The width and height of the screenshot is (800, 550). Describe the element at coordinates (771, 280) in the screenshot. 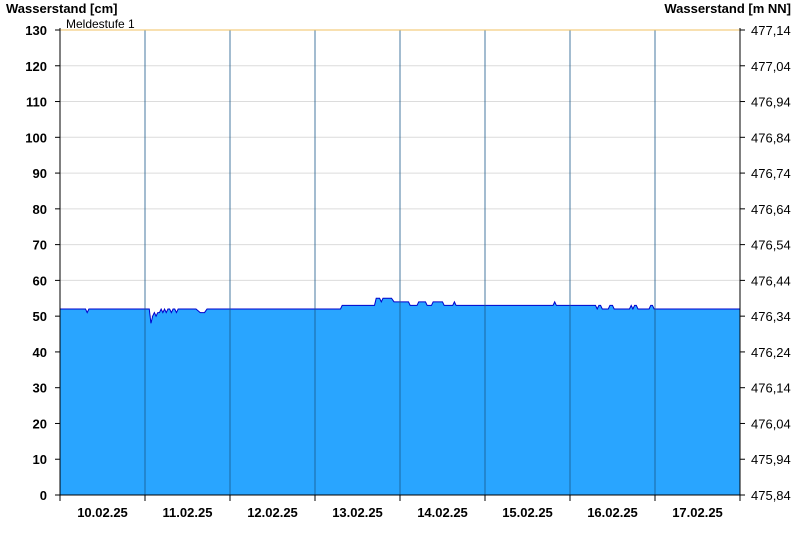

I see `right-tick-label: 476,44` at that location.